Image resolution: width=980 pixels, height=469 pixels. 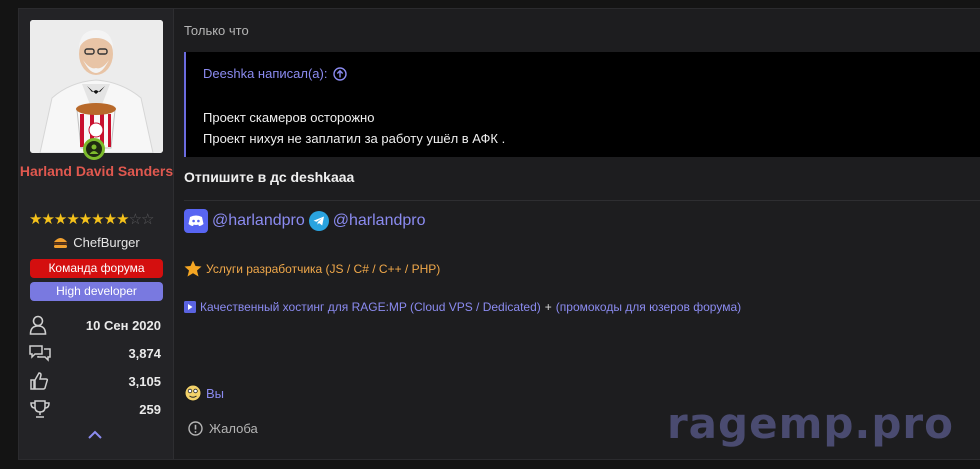 I want to click on discord-icon, so click(x=196, y=221).